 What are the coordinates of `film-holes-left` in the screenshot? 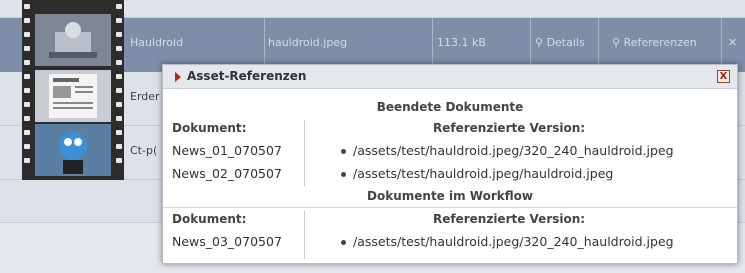 It's located at (27, 90).